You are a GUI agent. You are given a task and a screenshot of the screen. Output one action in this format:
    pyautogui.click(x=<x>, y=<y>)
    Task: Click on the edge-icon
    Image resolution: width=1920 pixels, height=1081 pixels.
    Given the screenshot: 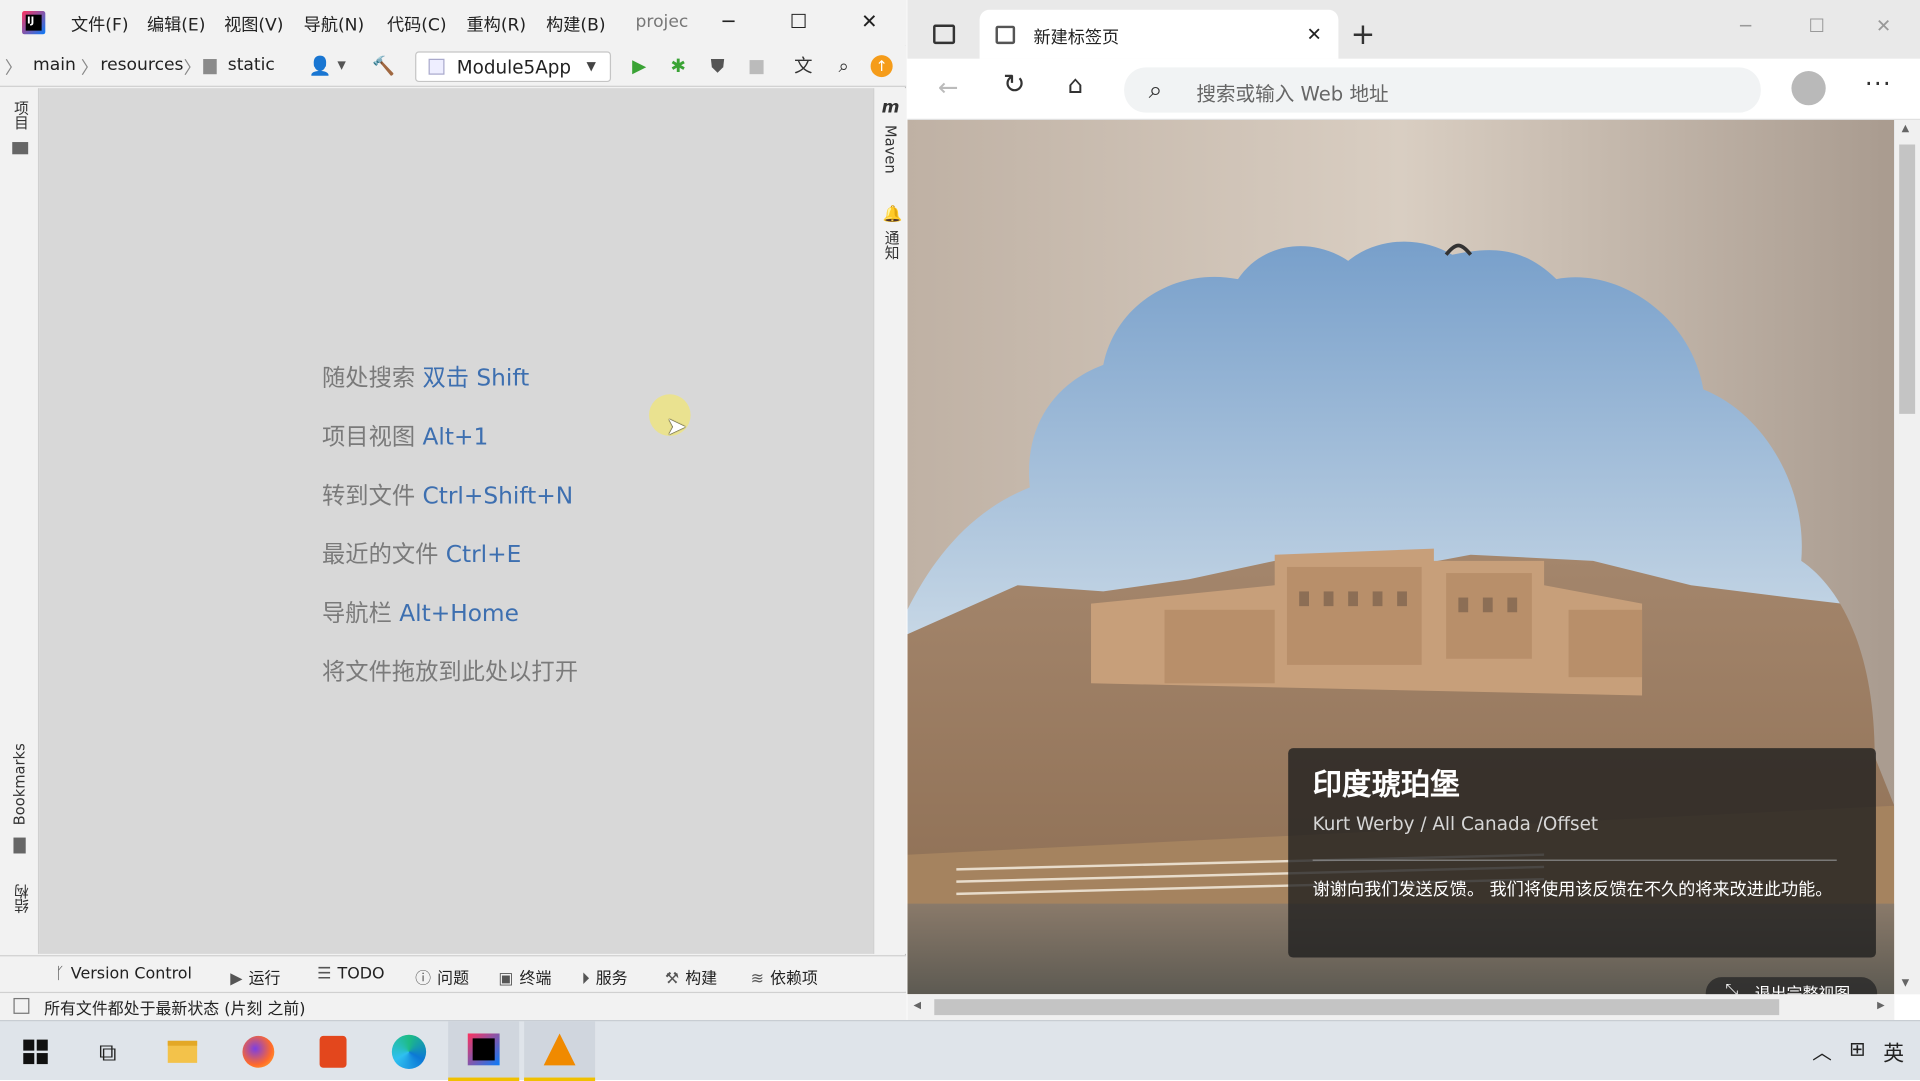 What is the action you would take?
    pyautogui.click(x=409, y=1051)
    